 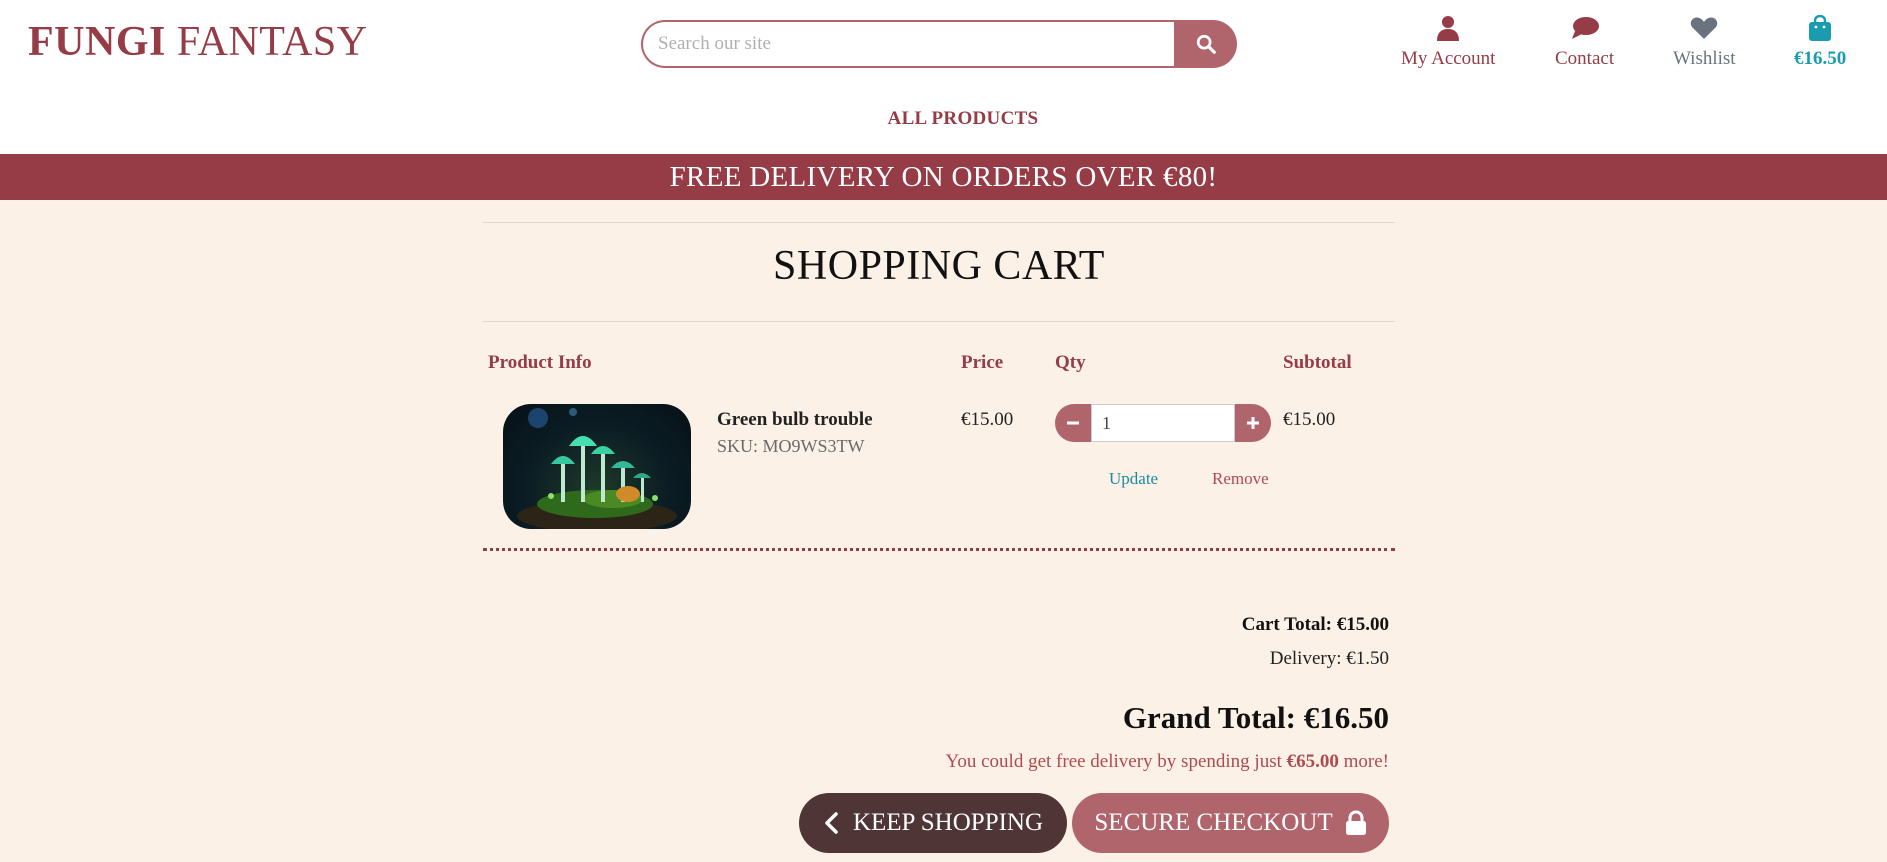 I want to click on quantity-input, so click(x=1163, y=423).